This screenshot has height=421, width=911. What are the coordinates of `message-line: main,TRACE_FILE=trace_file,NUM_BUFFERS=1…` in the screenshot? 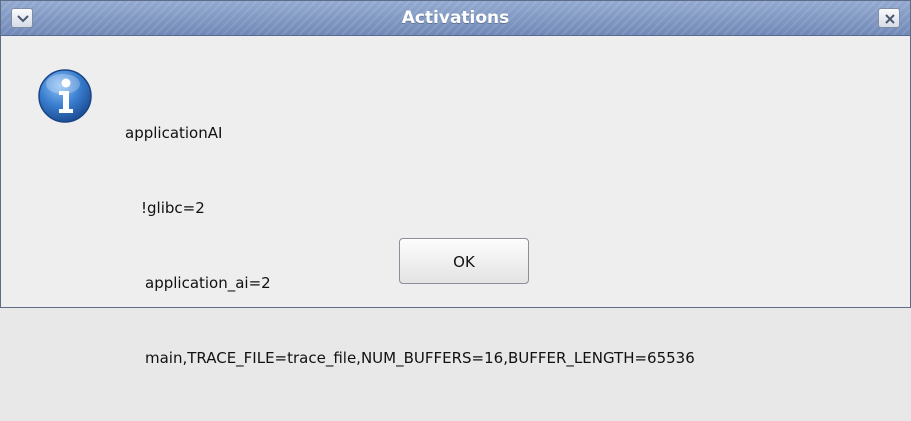 It's located at (420, 358).